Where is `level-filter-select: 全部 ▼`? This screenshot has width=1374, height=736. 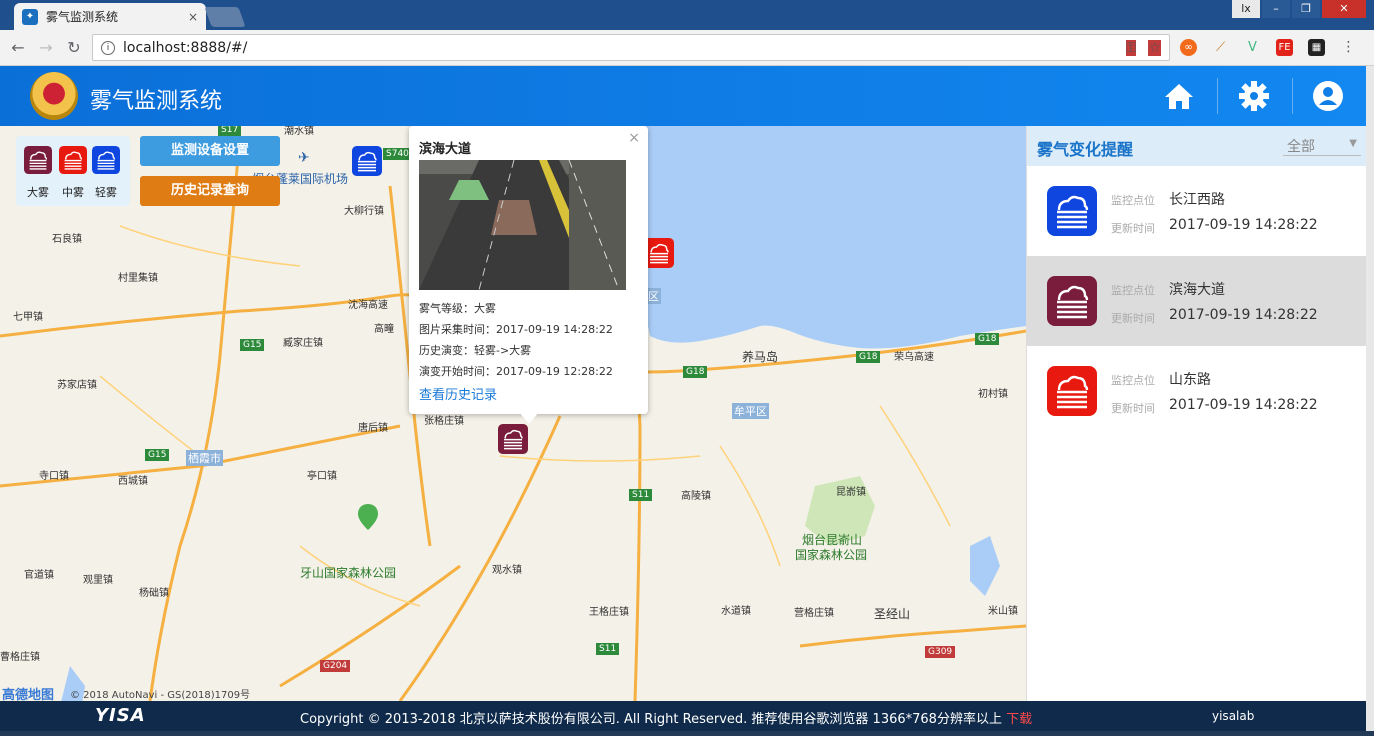 level-filter-select: 全部 ▼ is located at coordinates (1322, 146).